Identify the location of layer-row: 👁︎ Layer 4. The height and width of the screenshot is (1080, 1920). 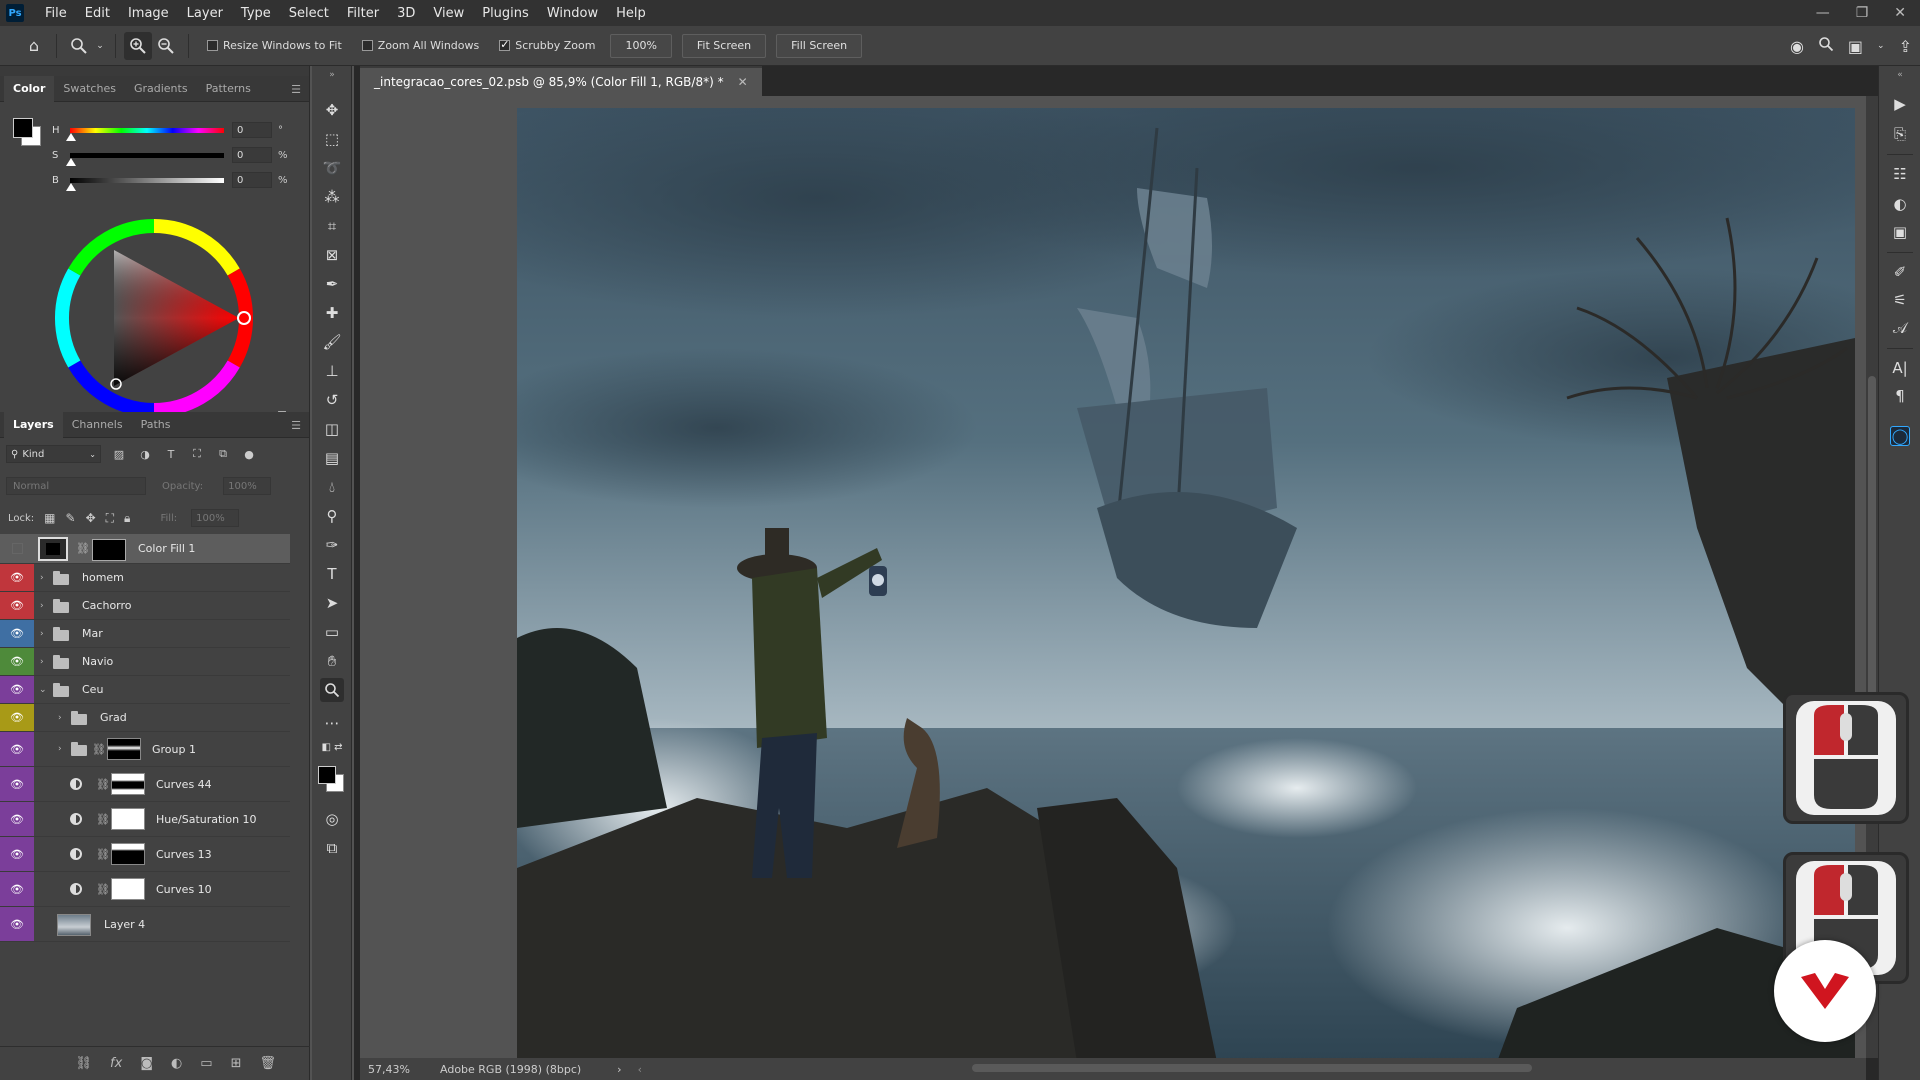
(145, 924).